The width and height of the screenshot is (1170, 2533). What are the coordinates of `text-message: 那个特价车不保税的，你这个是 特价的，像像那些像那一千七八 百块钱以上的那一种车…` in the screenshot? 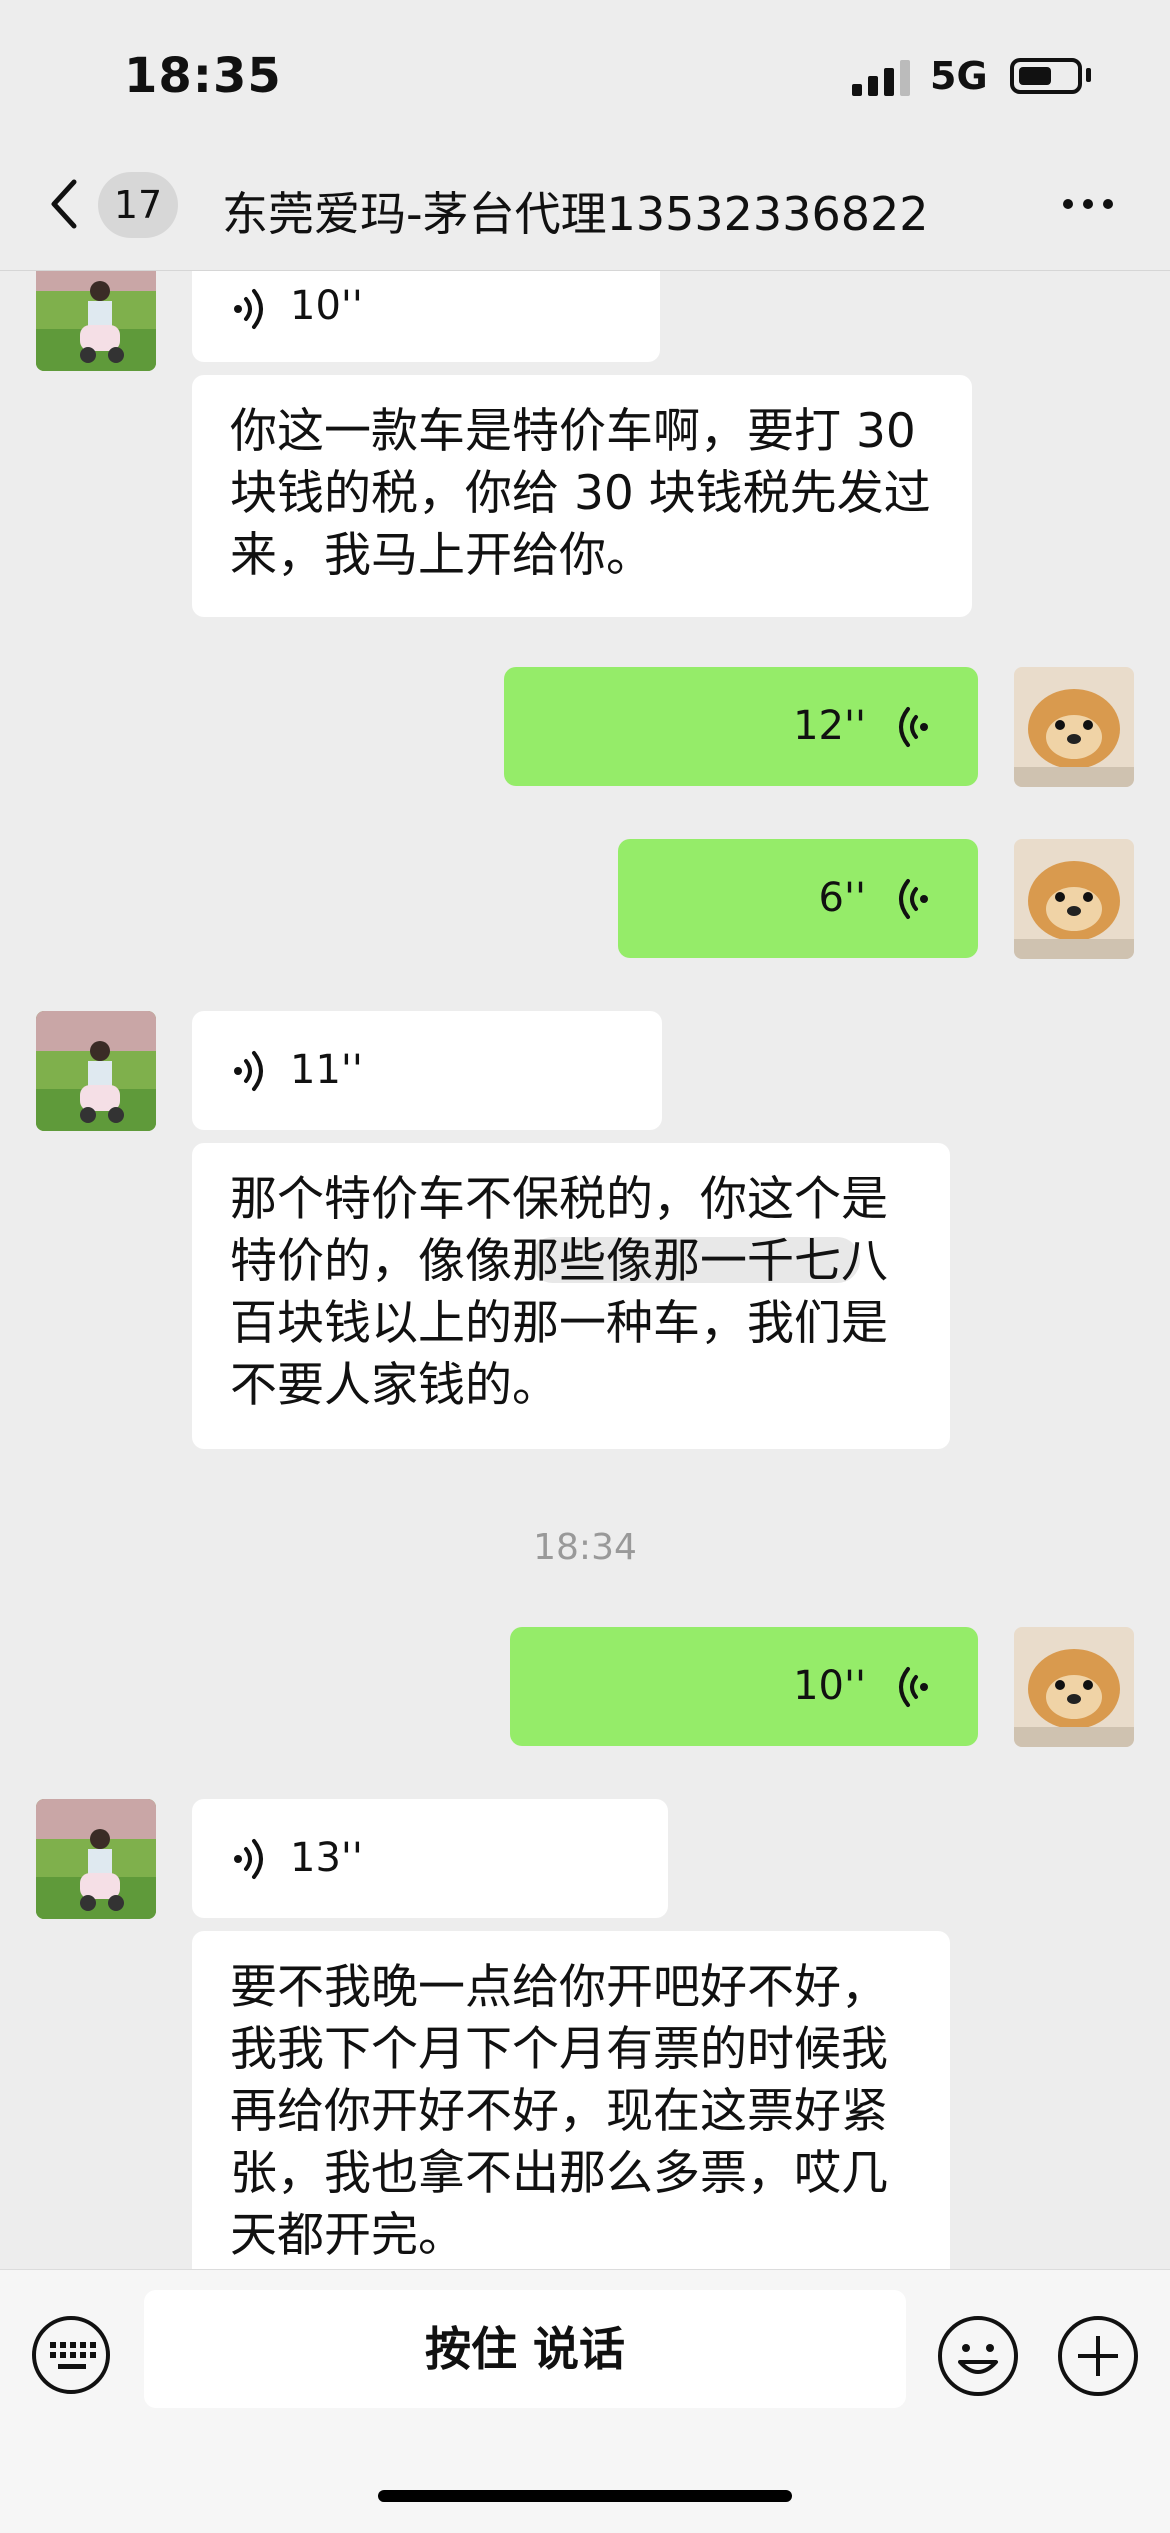 It's located at (571, 1296).